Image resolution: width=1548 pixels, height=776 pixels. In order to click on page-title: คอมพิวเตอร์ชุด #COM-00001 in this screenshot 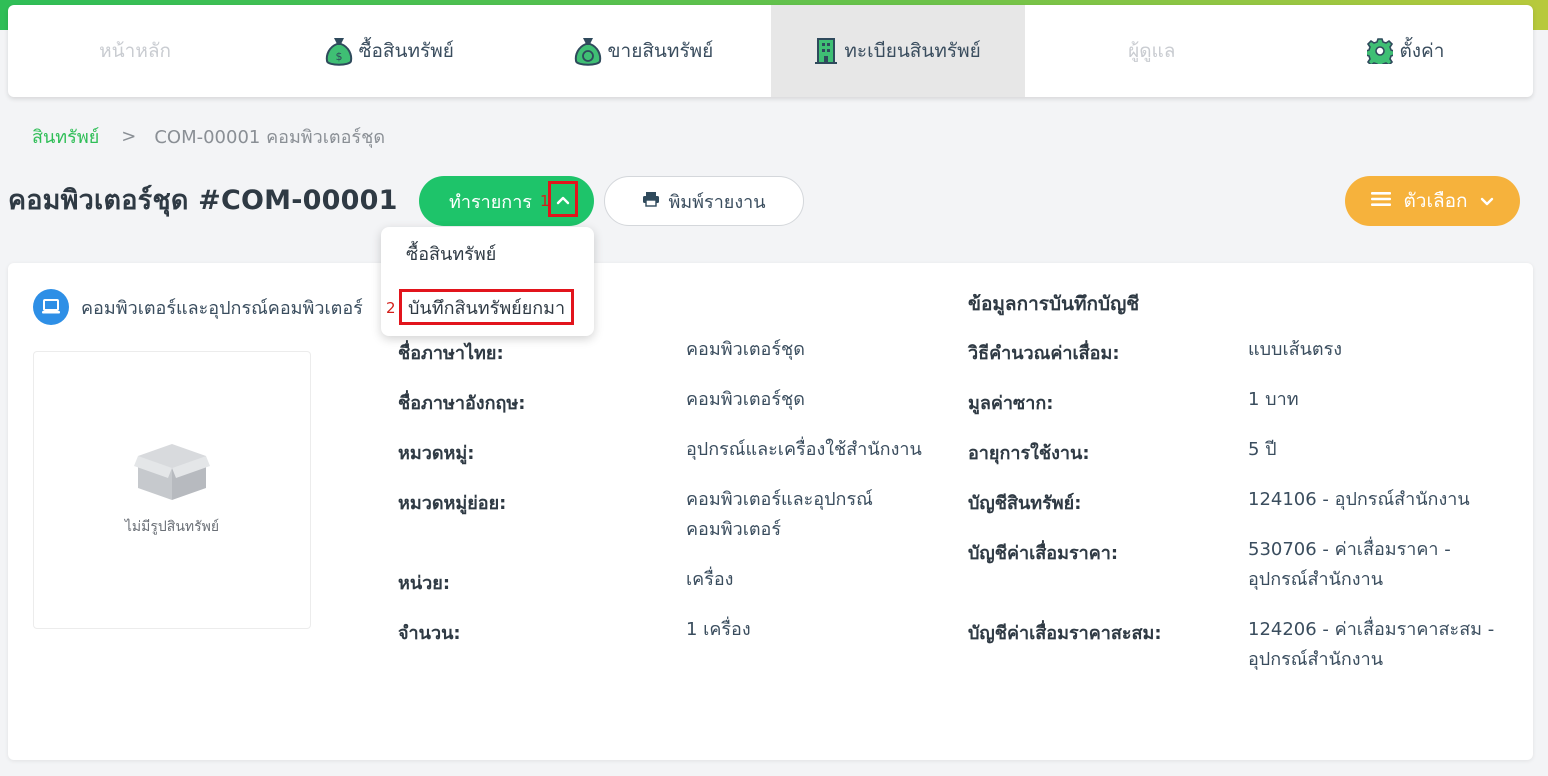, I will do `click(203, 200)`.